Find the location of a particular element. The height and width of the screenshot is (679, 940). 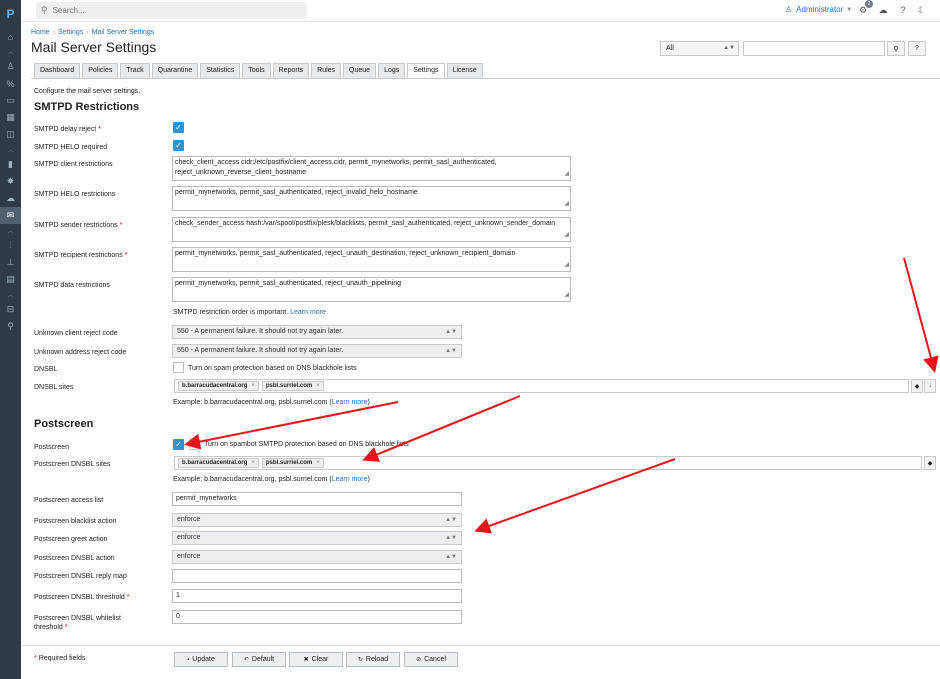

stats-icon: ⊥ is located at coordinates (10, 262).